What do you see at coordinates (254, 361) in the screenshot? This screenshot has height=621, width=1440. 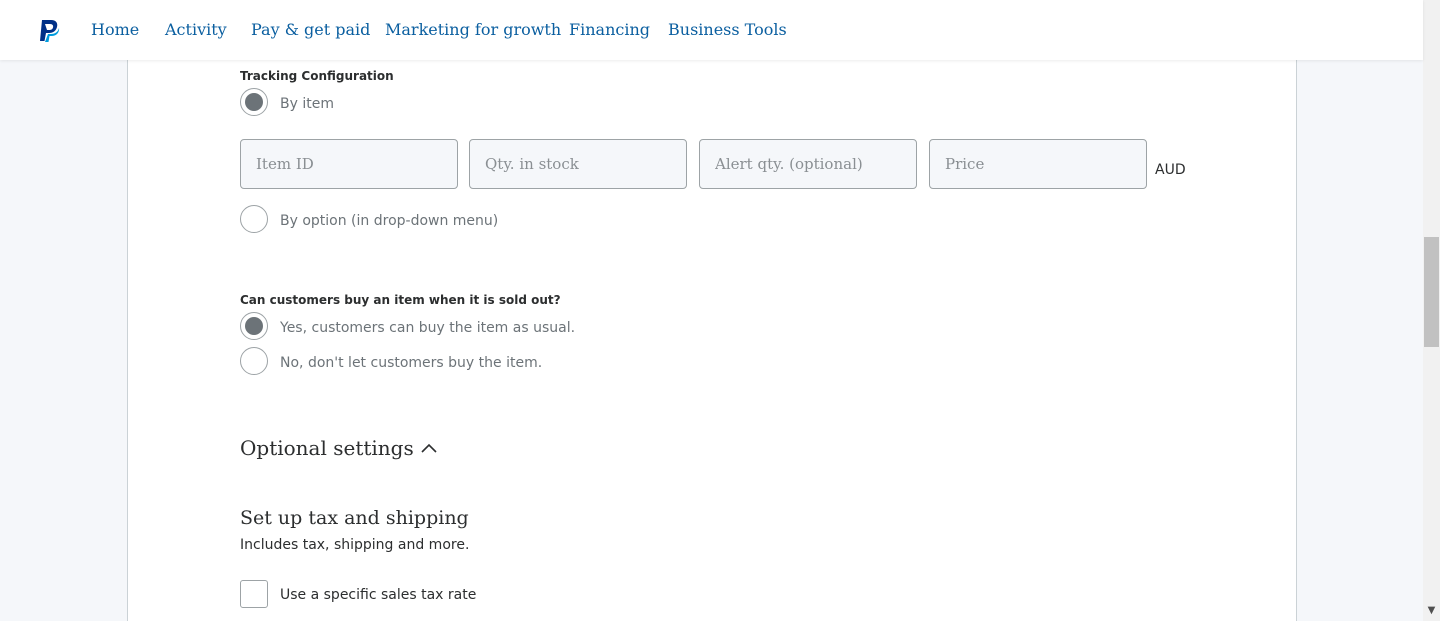 I see `radio-sold-out-no` at bounding box center [254, 361].